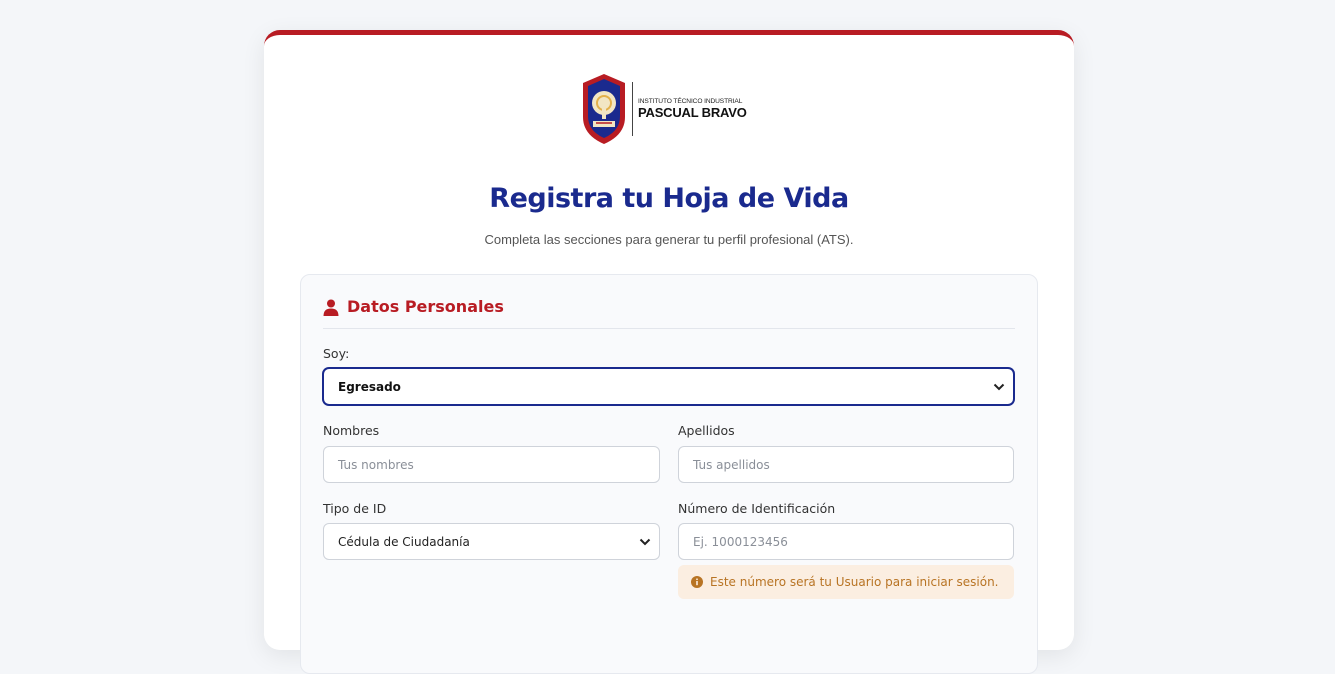  I want to click on logo-line-2: PASCUAL BRAVO, so click(692, 112).